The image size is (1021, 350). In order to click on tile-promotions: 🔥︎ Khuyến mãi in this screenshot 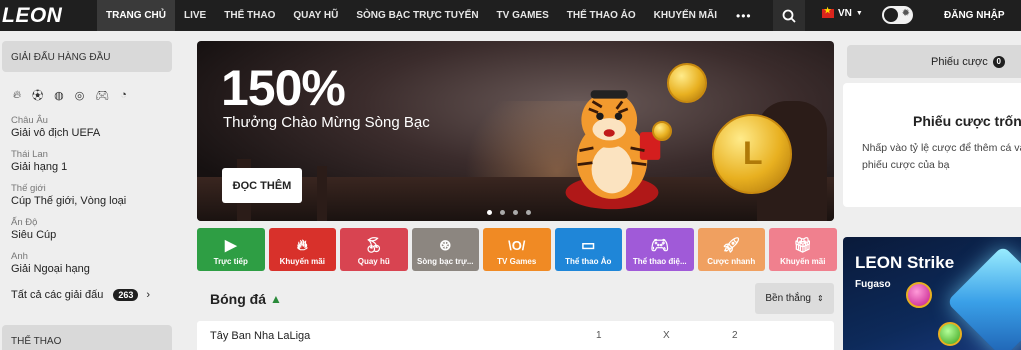, I will do `click(302, 249)`.